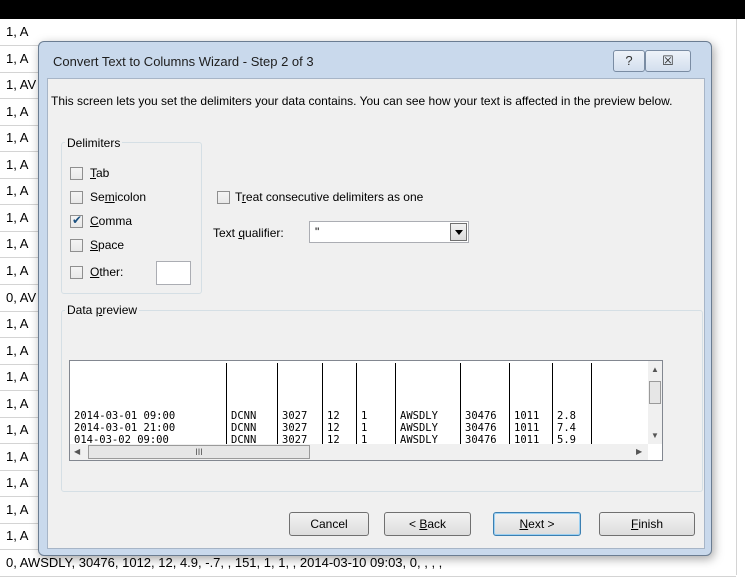 The height and width of the screenshot is (577, 745). Describe the element at coordinates (317, 232) in the screenshot. I see `text-qualifier-value: "` at that location.